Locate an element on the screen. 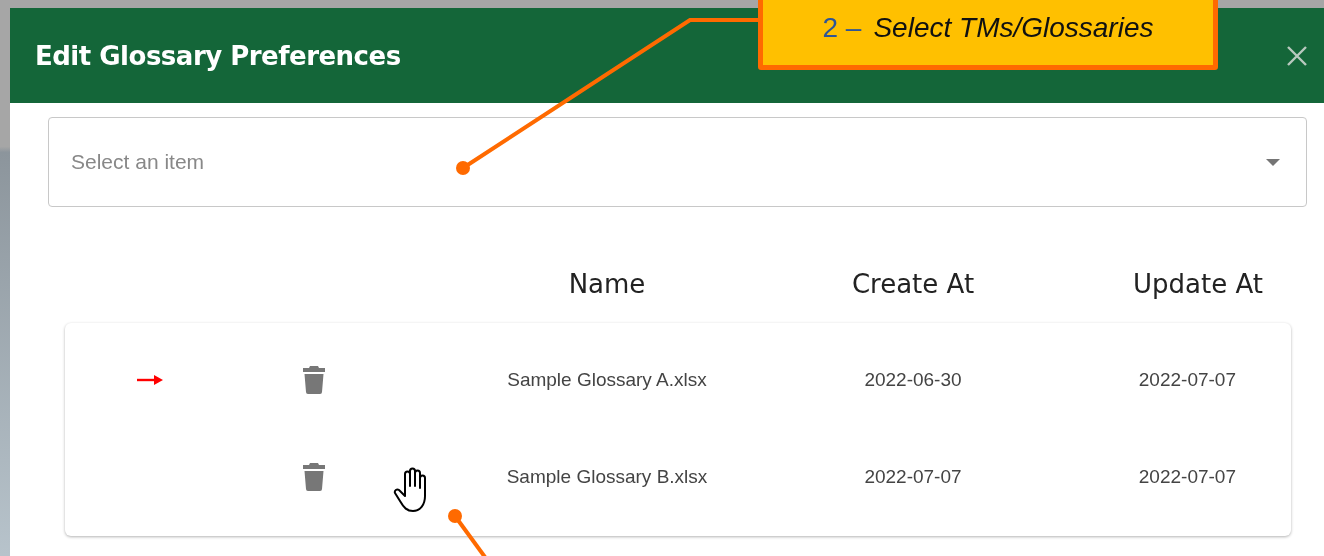 This screenshot has height=556, width=1324. column-header: Update At is located at coordinates (1134, 284).